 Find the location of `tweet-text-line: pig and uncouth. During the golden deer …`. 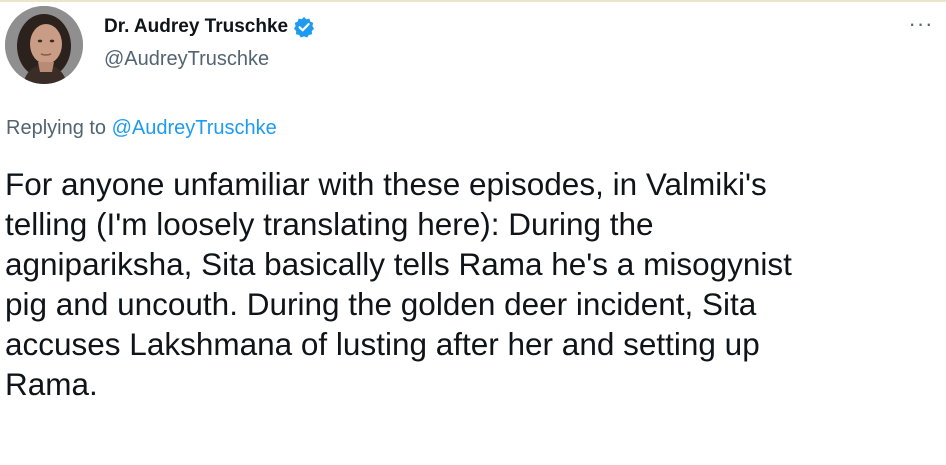

tweet-text-line: pig and uncouth. During the golden deer … is located at coordinates (381, 304).